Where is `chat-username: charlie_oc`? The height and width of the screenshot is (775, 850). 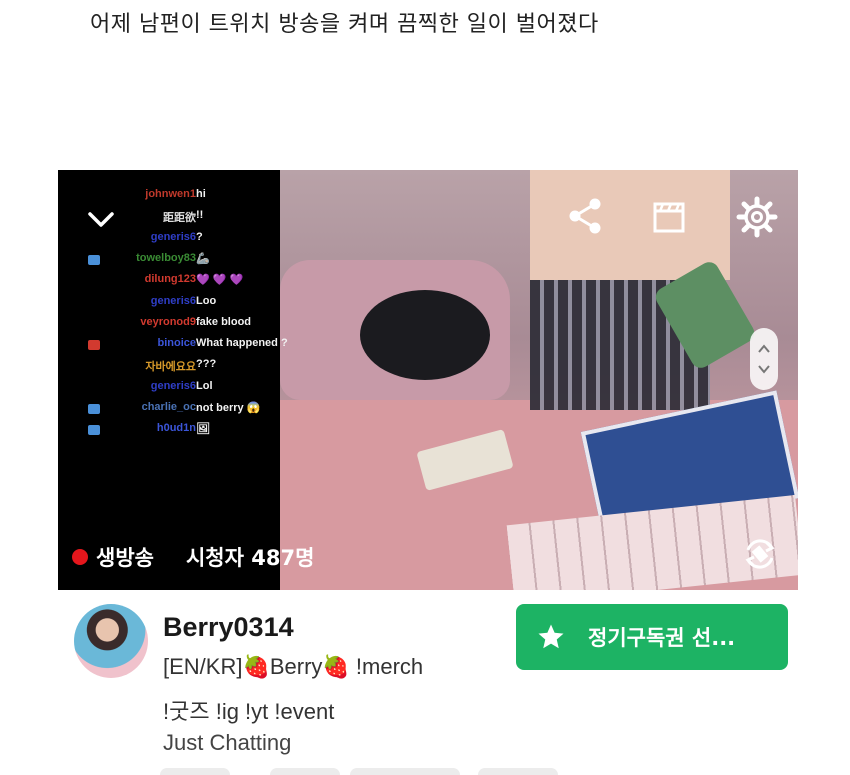
chat-username: charlie_oc is located at coordinates (169, 407).